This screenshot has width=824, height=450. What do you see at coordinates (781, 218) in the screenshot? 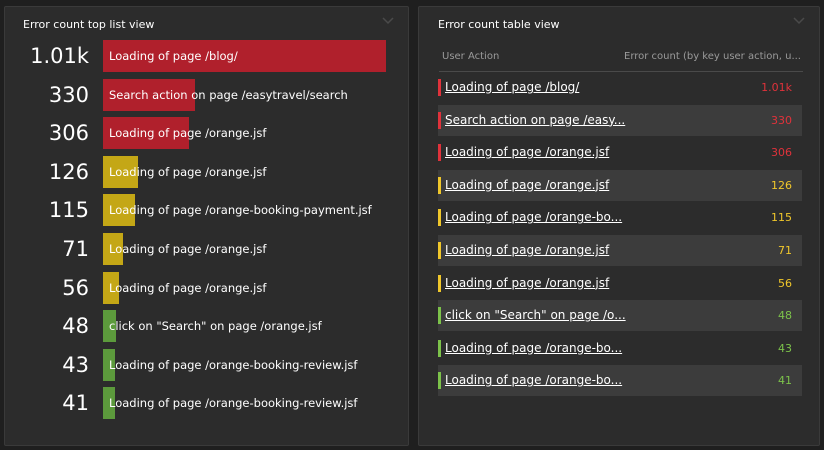
I see `error-count-value: 115` at bounding box center [781, 218].